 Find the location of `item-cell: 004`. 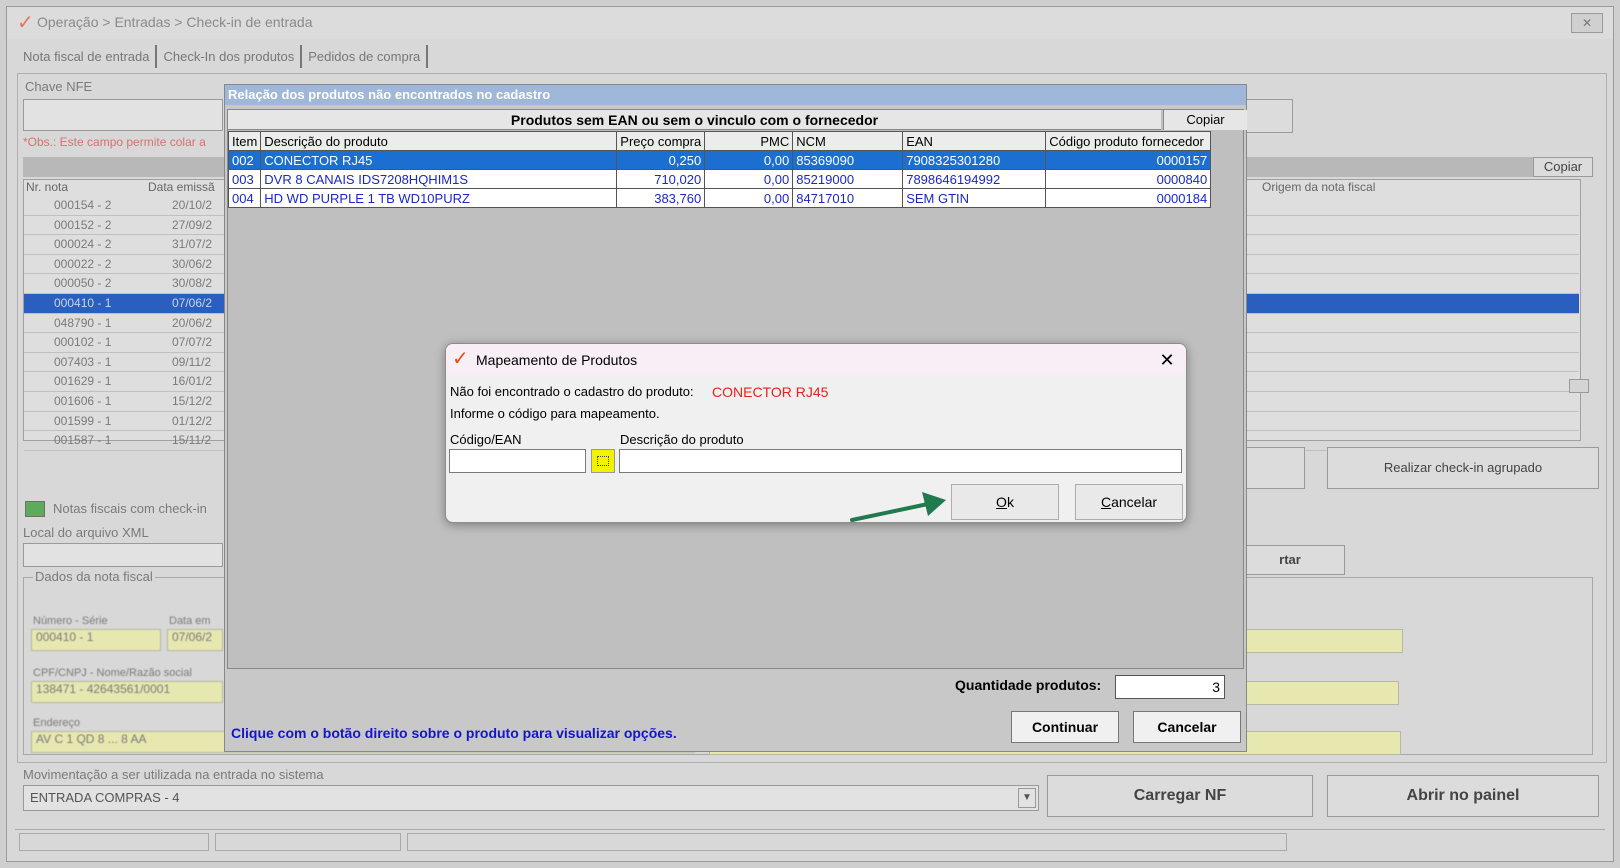

item-cell: 004 is located at coordinates (244, 198).